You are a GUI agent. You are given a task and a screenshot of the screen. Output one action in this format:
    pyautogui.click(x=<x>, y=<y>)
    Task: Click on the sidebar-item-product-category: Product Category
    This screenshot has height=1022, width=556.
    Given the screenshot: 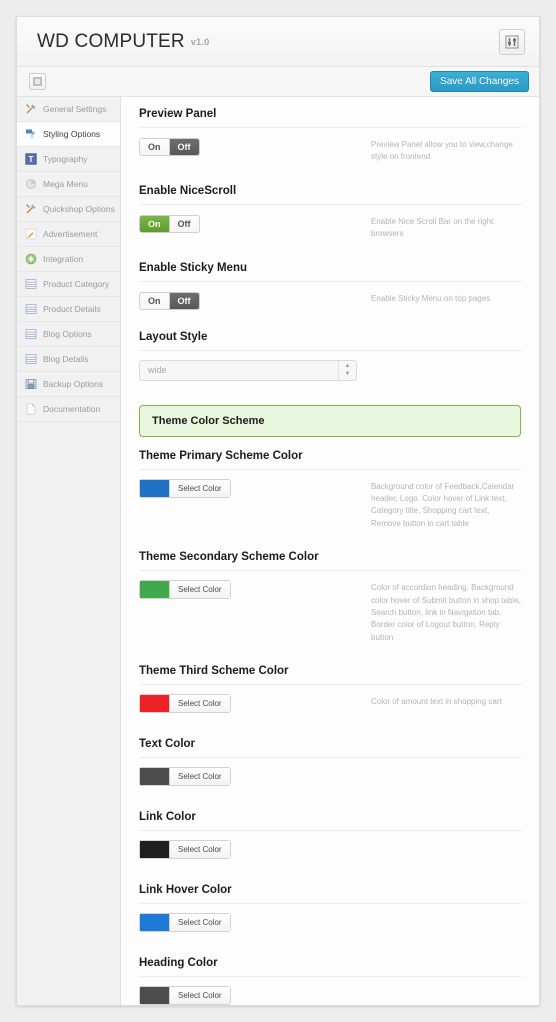 What is the action you would take?
    pyautogui.click(x=68, y=284)
    